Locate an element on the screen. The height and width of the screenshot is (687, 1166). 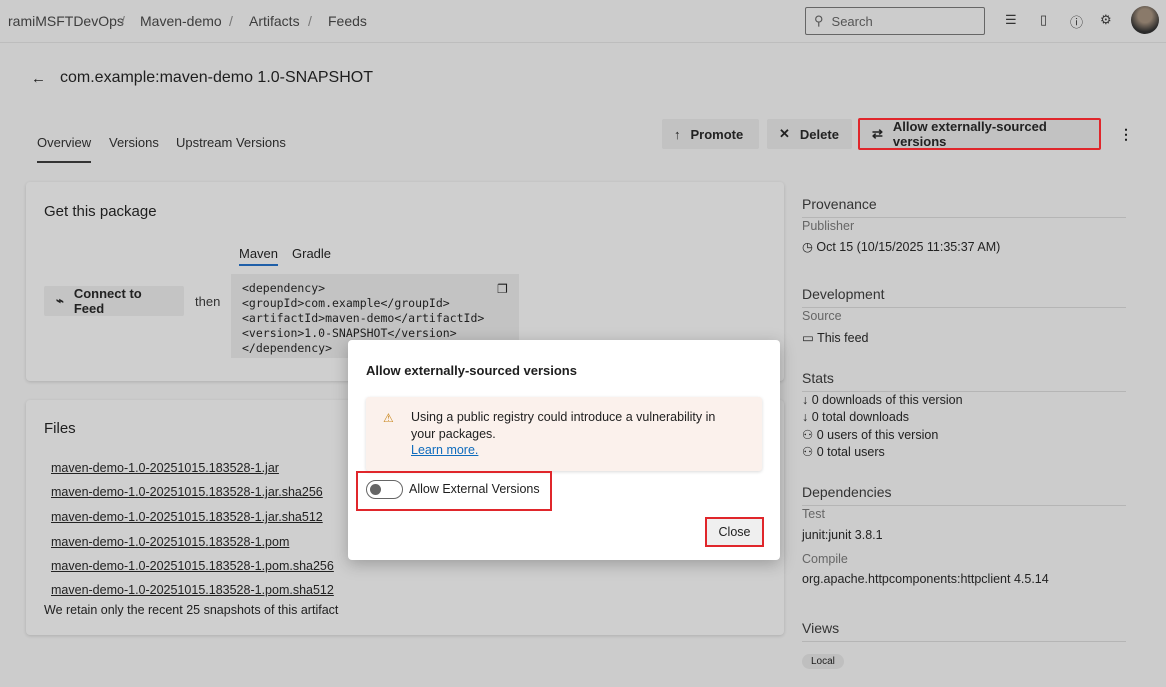
then-label: then is located at coordinates (208, 301).